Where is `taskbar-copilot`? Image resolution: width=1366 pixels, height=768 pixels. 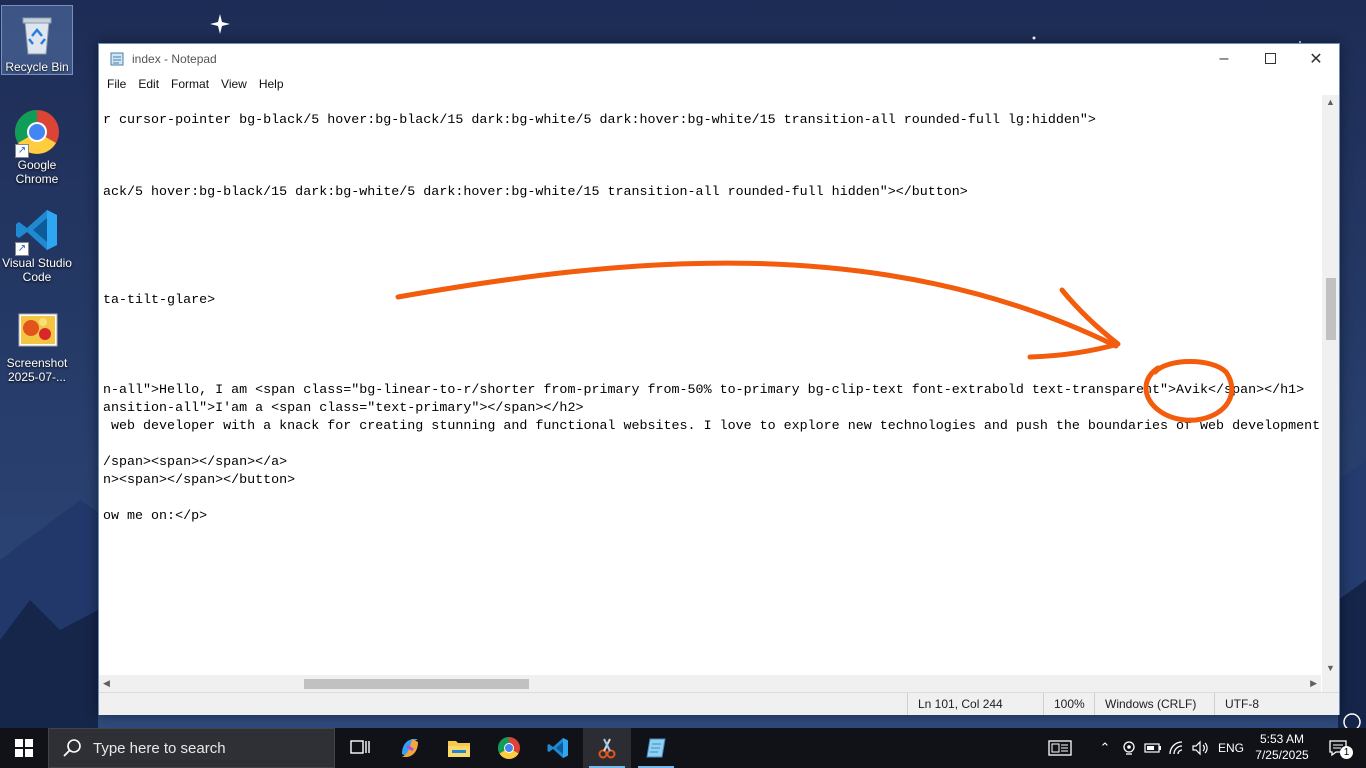
taskbar-copilot is located at coordinates (410, 748).